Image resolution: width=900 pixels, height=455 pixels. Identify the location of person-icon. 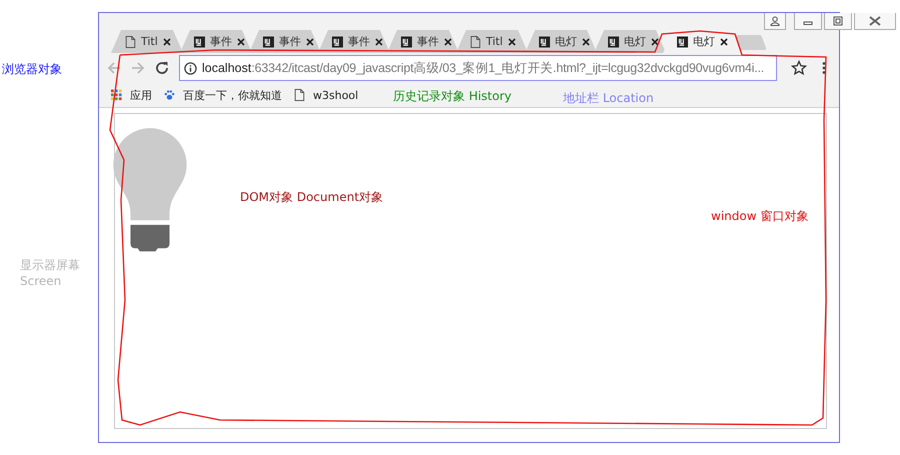
(775, 21).